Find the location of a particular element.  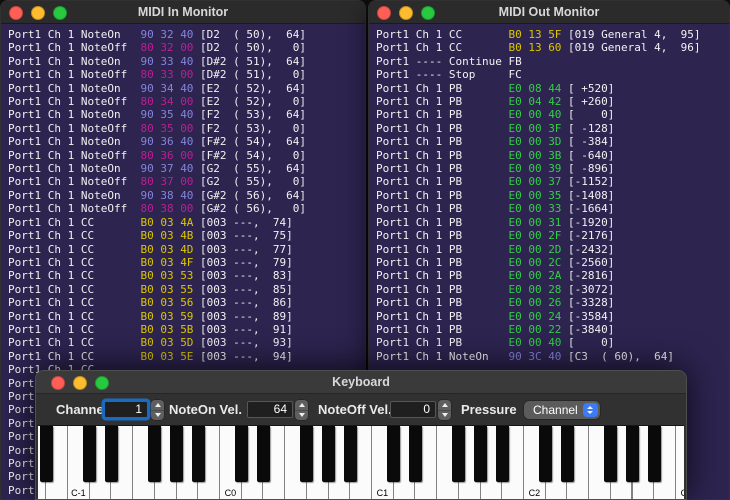

keyboard-titlebar: Keyboard is located at coordinates (361, 382).